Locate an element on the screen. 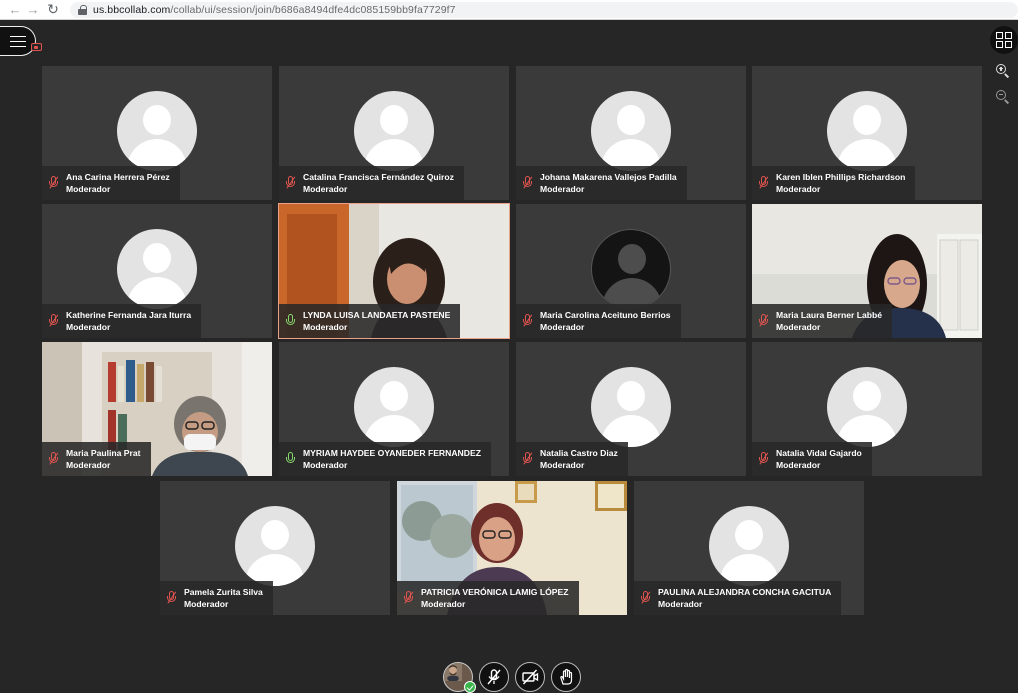 The height and width of the screenshot is (693, 1018). participant-label: Karen Iblen Phillips Richardson Moderador is located at coordinates (834, 183).